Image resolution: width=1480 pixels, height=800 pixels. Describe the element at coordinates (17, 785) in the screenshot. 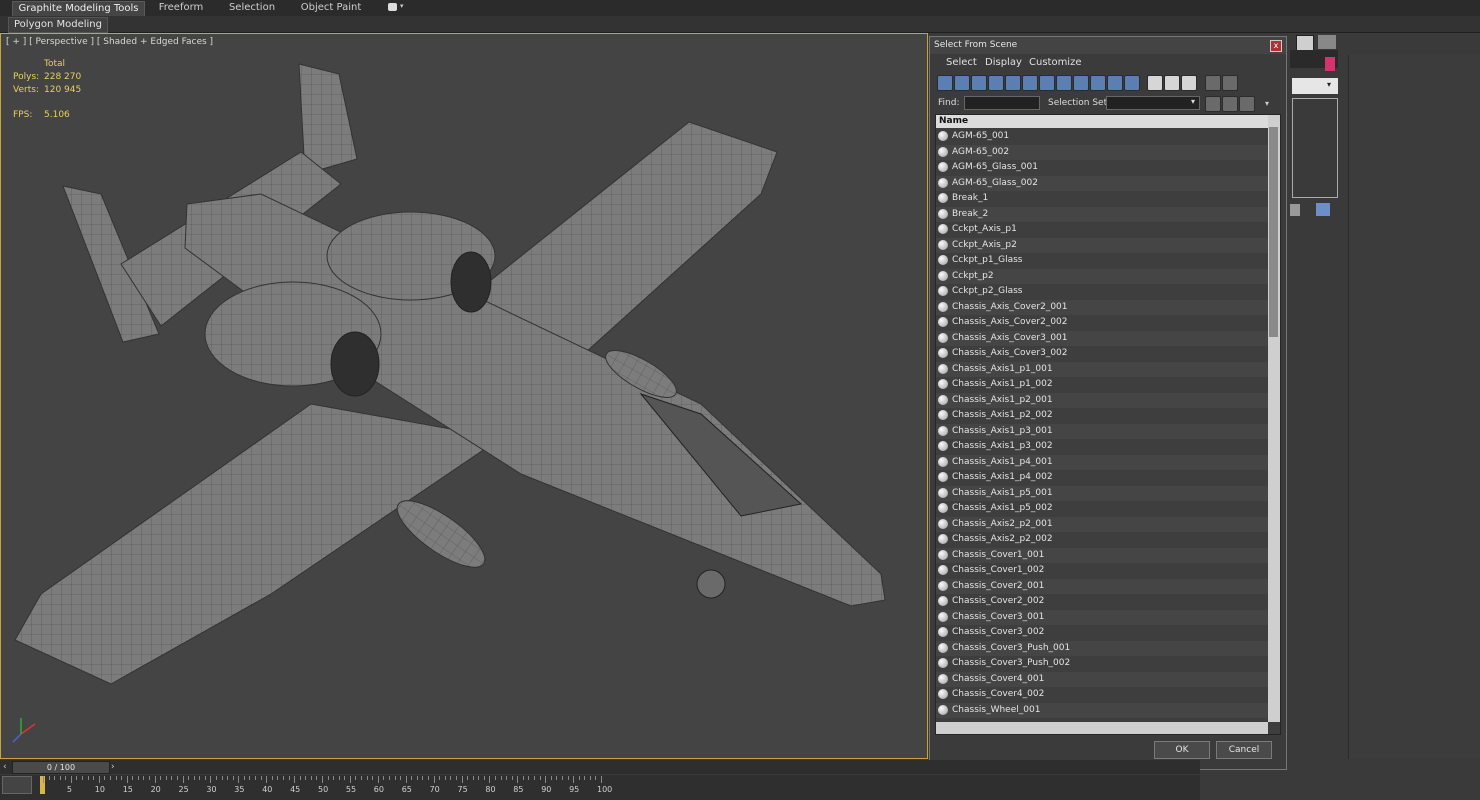

I see `mini-curve-editor-icon` at that location.